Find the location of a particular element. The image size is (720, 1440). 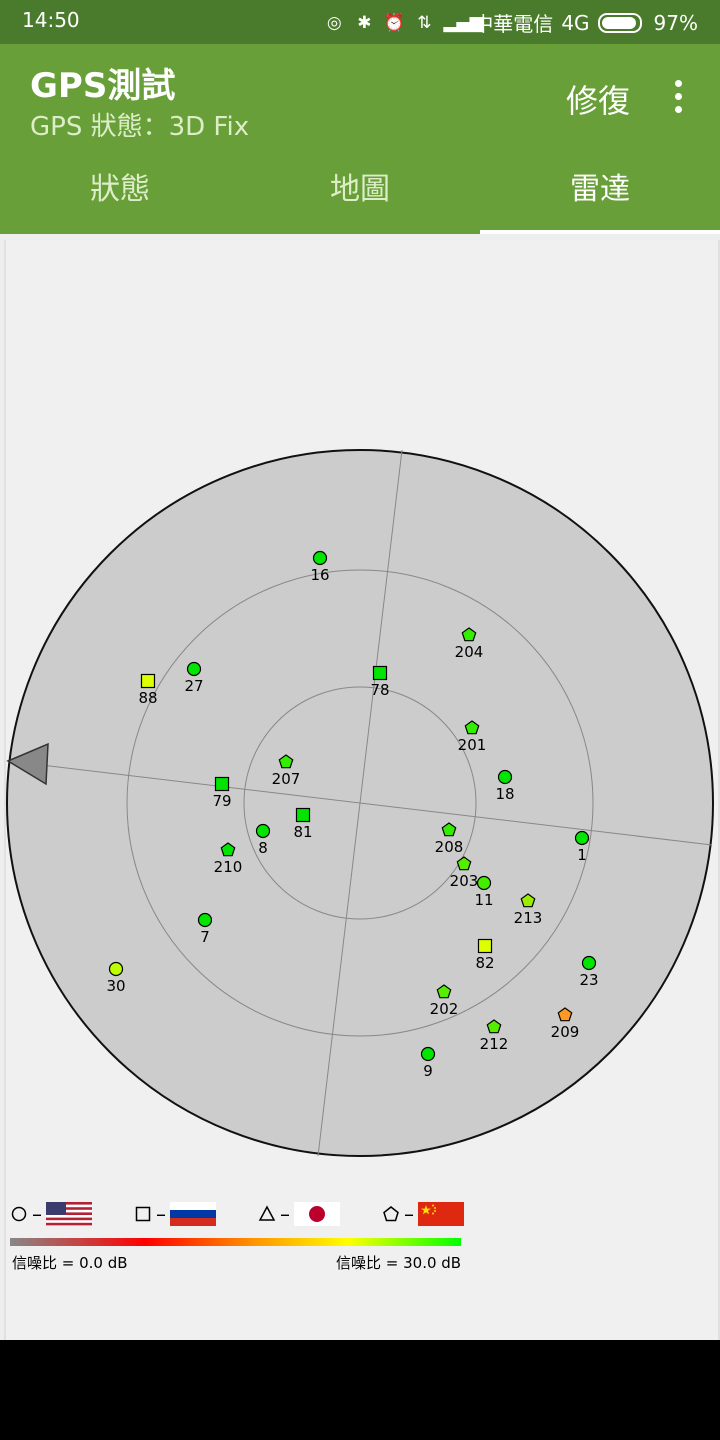

satellite-8: 8 is located at coordinates (263, 840).